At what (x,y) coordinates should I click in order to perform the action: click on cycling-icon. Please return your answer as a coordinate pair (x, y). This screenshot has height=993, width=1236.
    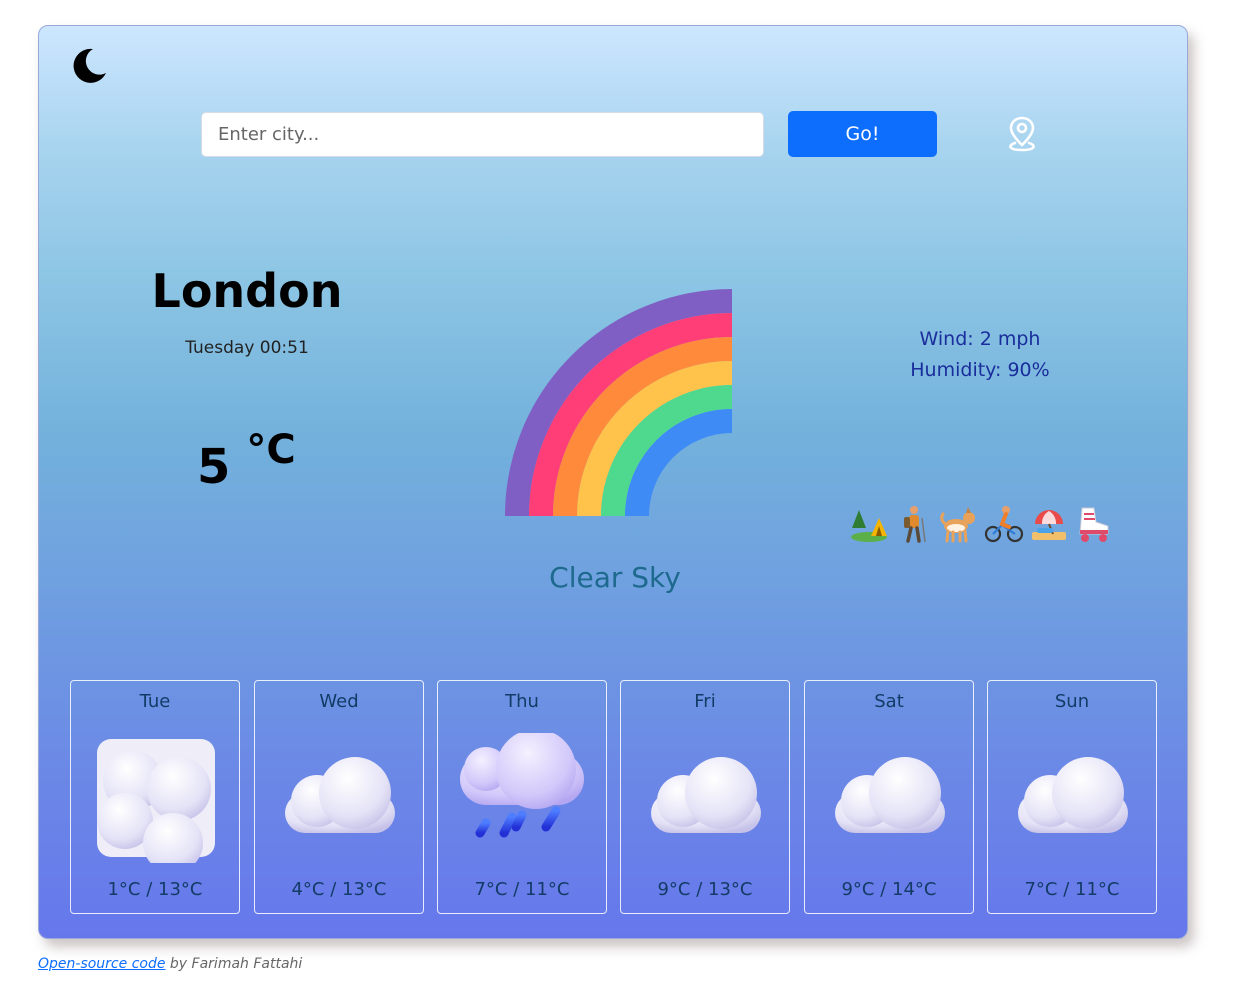
    Looking at the image, I should click on (1004, 524).